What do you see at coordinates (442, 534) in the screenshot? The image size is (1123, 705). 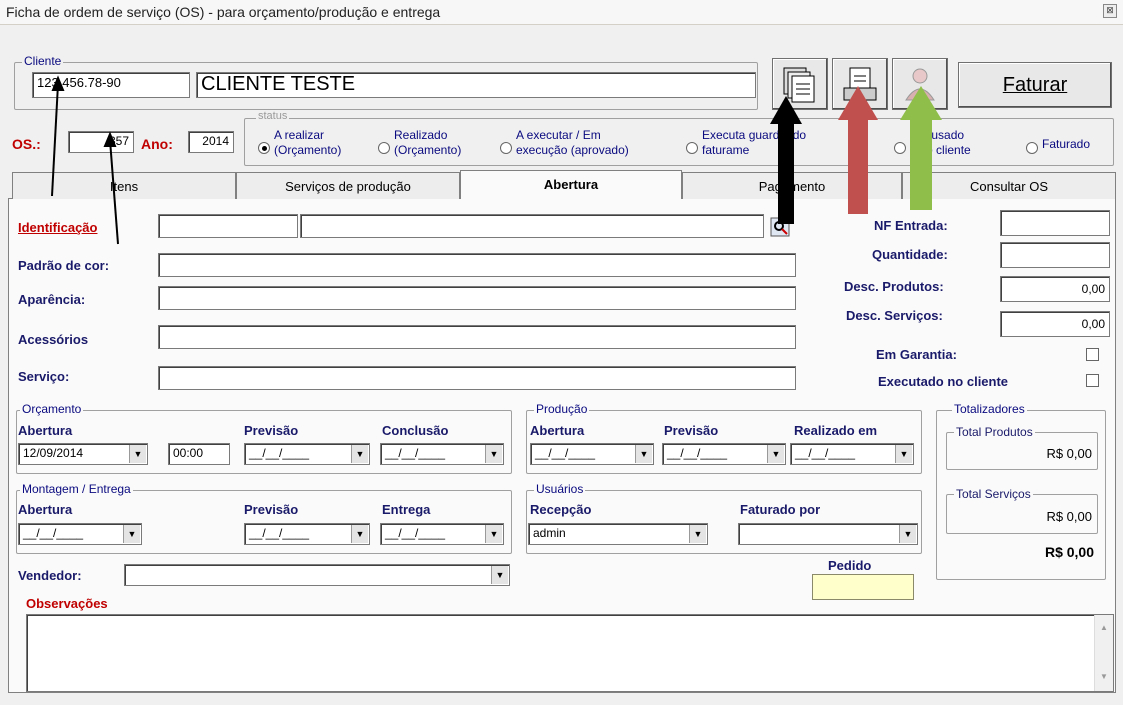 I see `montagem-entrega-date: __/__/____ ▼` at bounding box center [442, 534].